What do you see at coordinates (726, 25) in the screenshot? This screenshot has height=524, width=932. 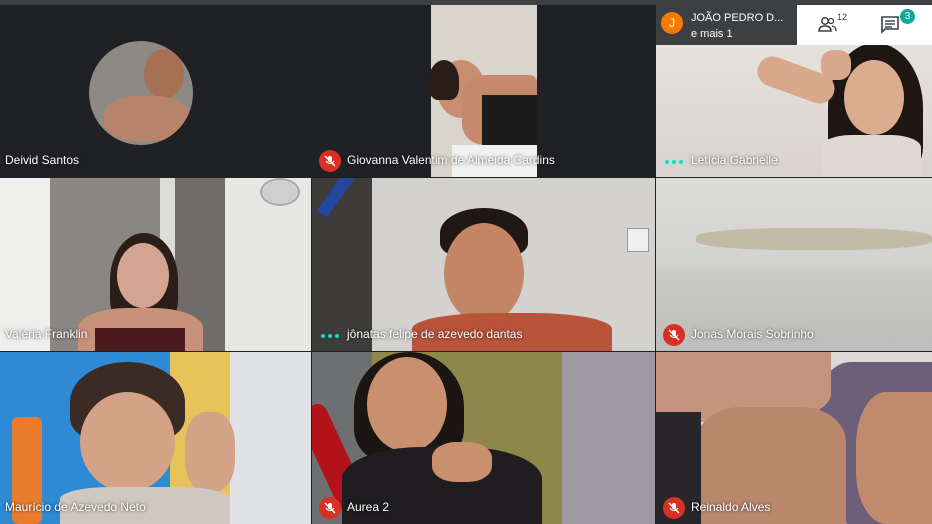 I see `presenter-label: J JOÃO PEDRO D... e mais 1` at bounding box center [726, 25].